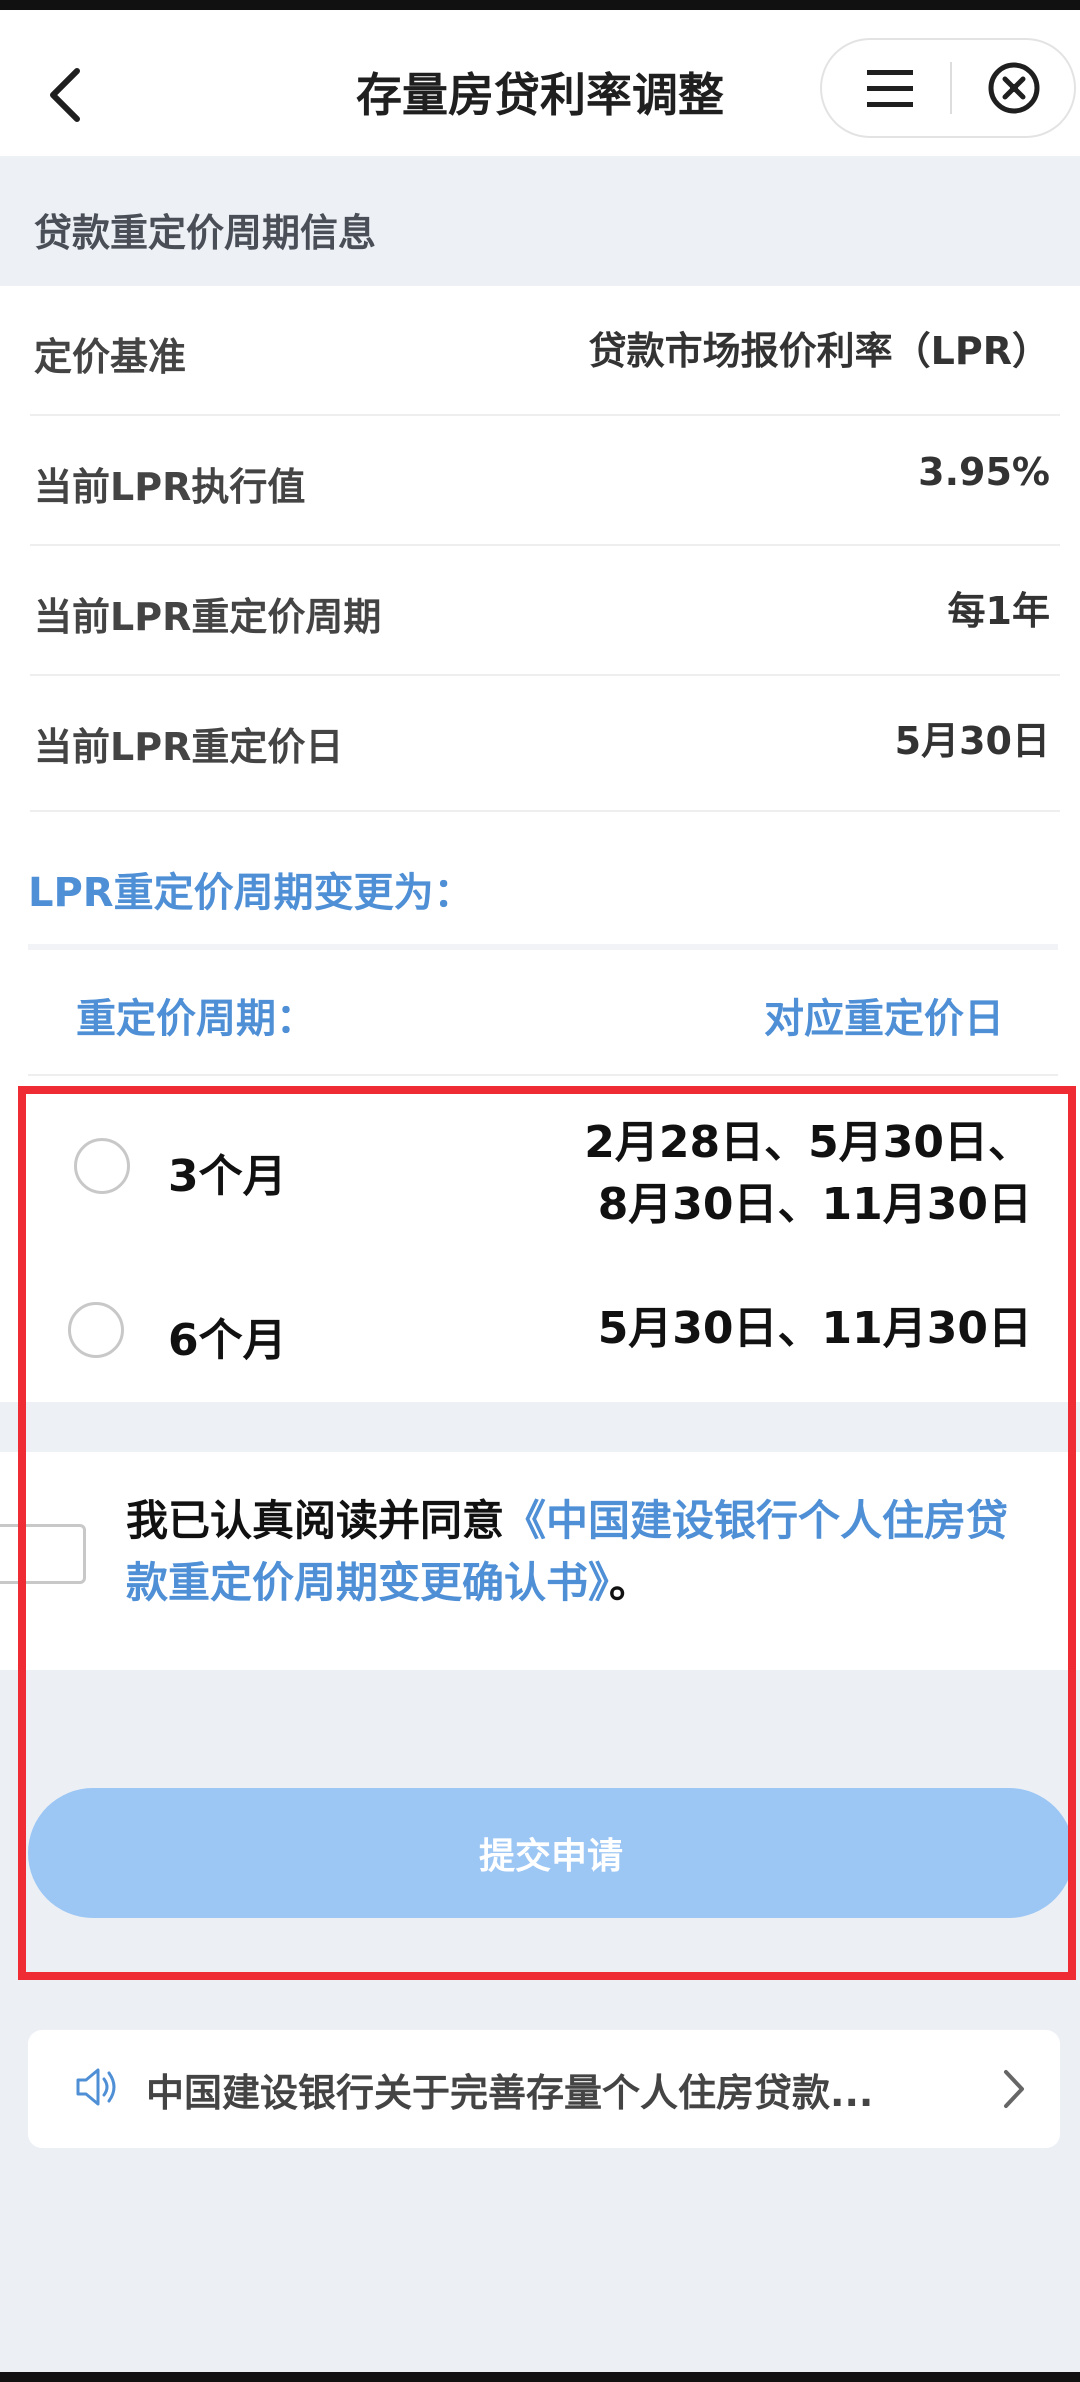 The height and width of the screenshot is (2382, 1080). What do you see at coordinates (819, 351) in the screenshot?
I see `info-value: 贷款市场报价利率（LPR）` at bounding box center [819, 351].